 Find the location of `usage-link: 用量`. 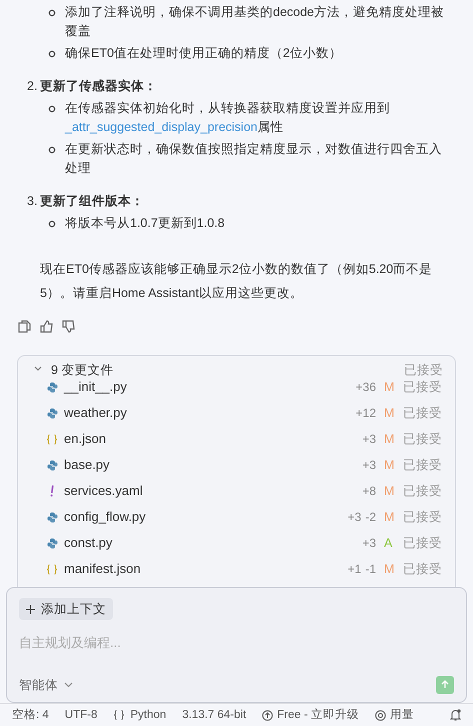

usage-link: 用量 is located at coordinates (394, 715).